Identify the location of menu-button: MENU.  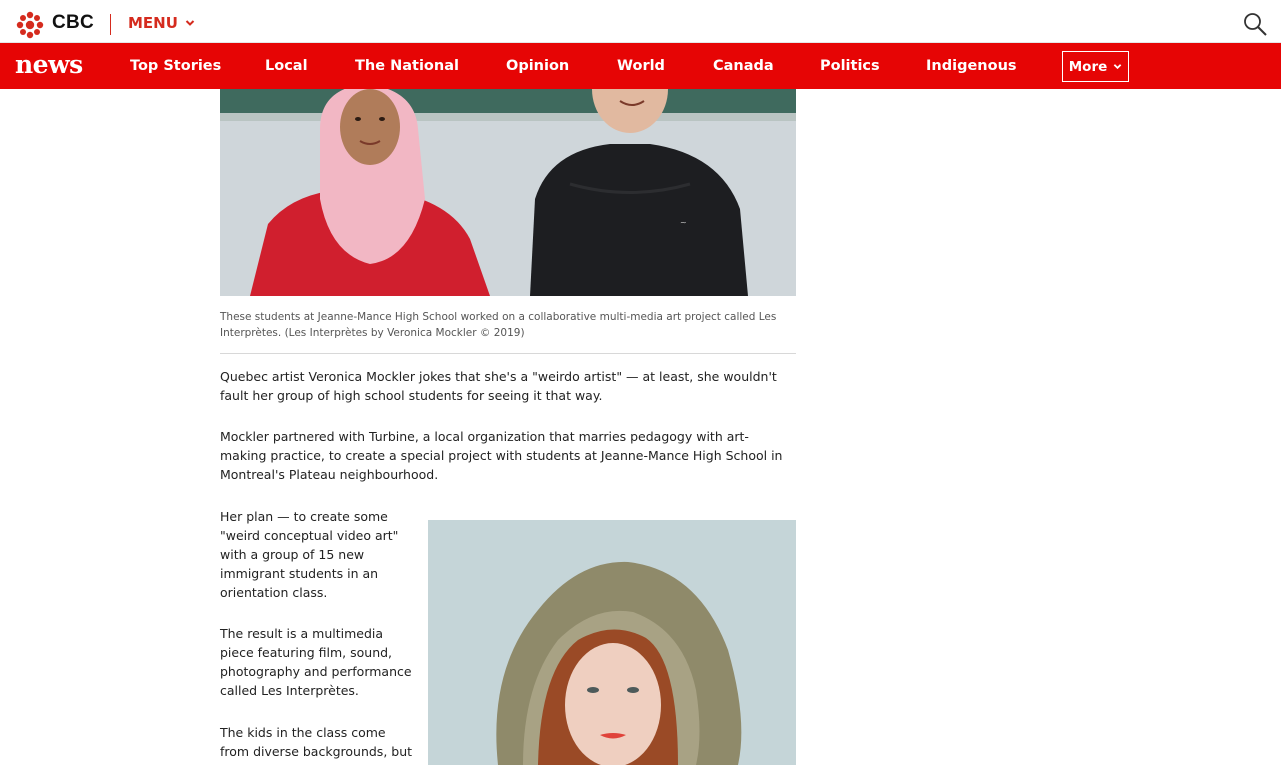
(161, 23).